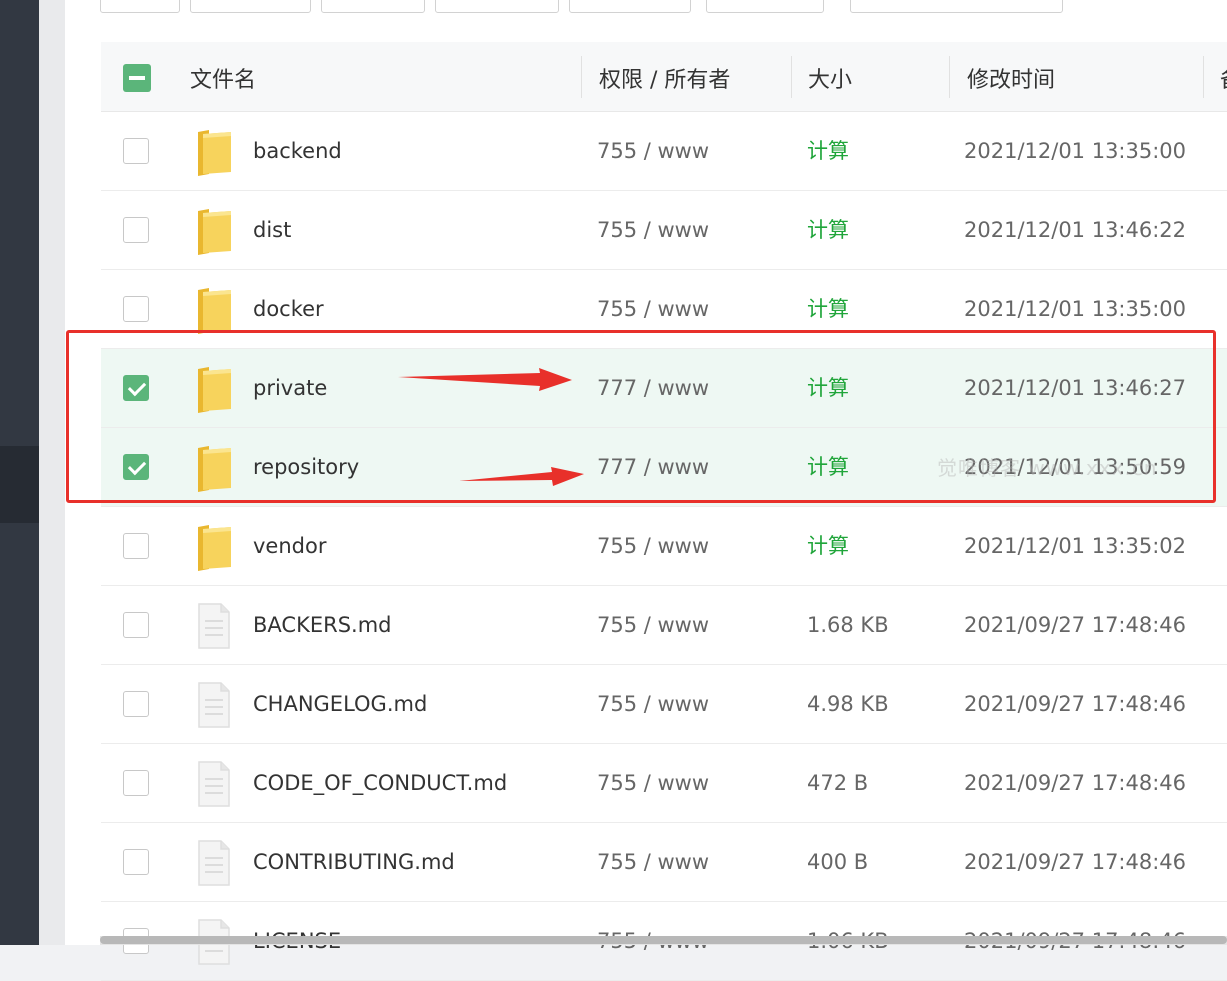 This screenshot has width=1227, height=981. What do you see at coordinates (137, 78) in the screenshot?
I see `select-all-checkbox` at bounding box center [137, 78].